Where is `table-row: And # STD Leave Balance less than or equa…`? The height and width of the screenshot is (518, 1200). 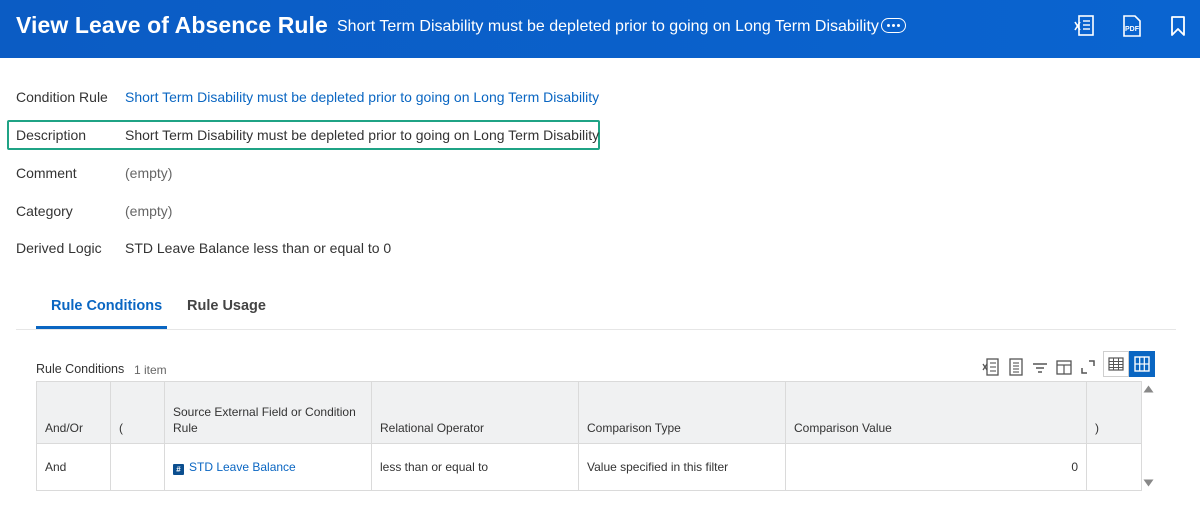
table-row: And # STD Leave Balance less than or equa… is located at coordinates (589, 467).